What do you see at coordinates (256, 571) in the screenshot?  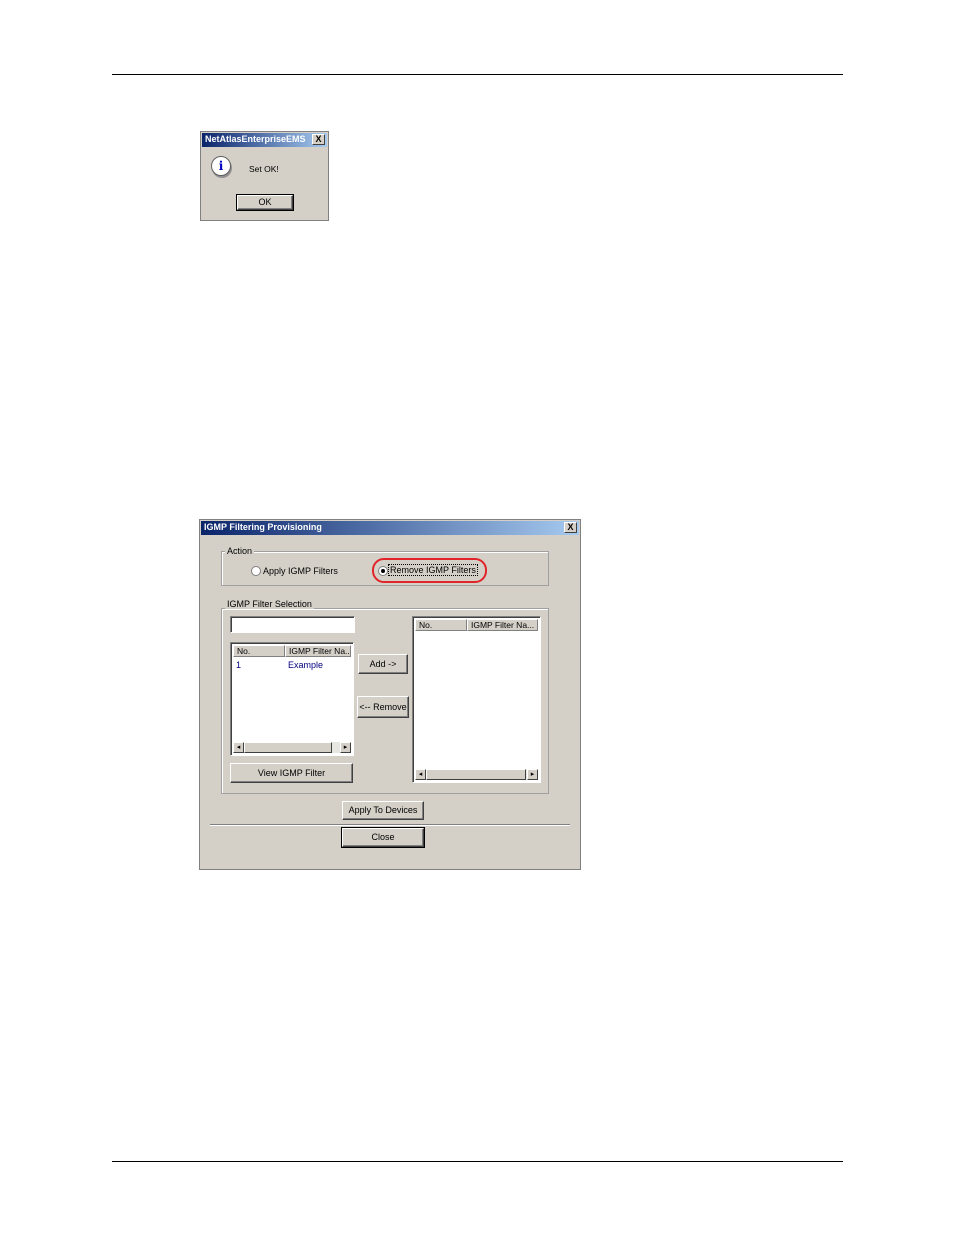 I see `apply-filters-radio` at bounding box center [256, 571].